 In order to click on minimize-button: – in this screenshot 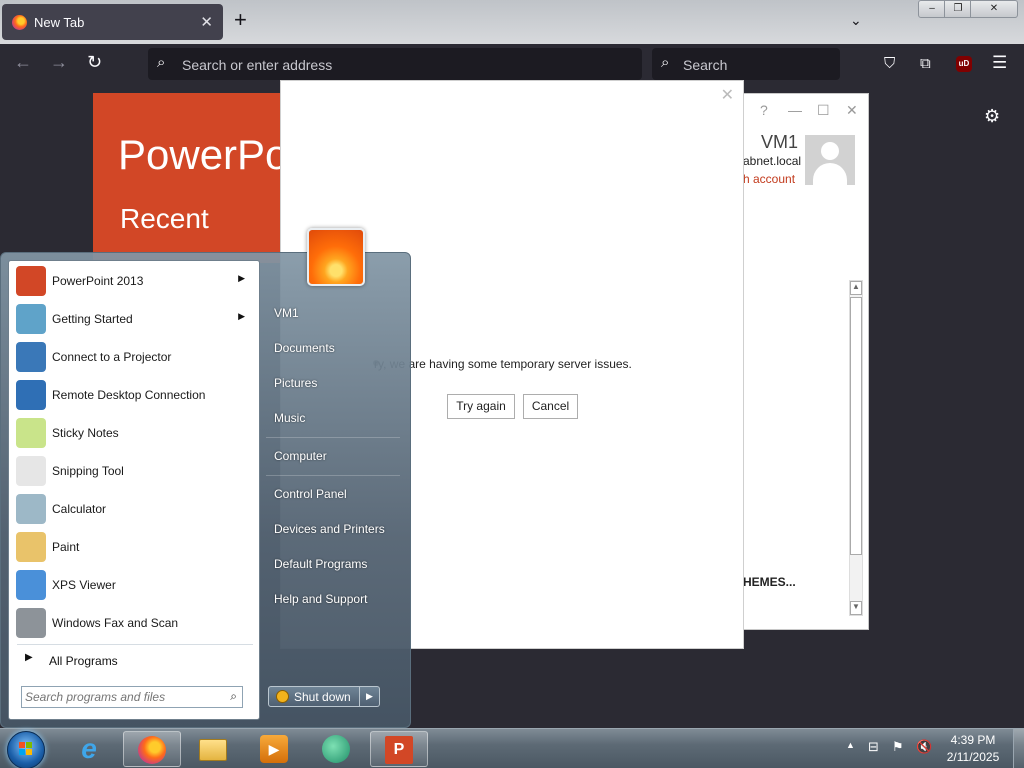, I will do `click(932, 9)`.